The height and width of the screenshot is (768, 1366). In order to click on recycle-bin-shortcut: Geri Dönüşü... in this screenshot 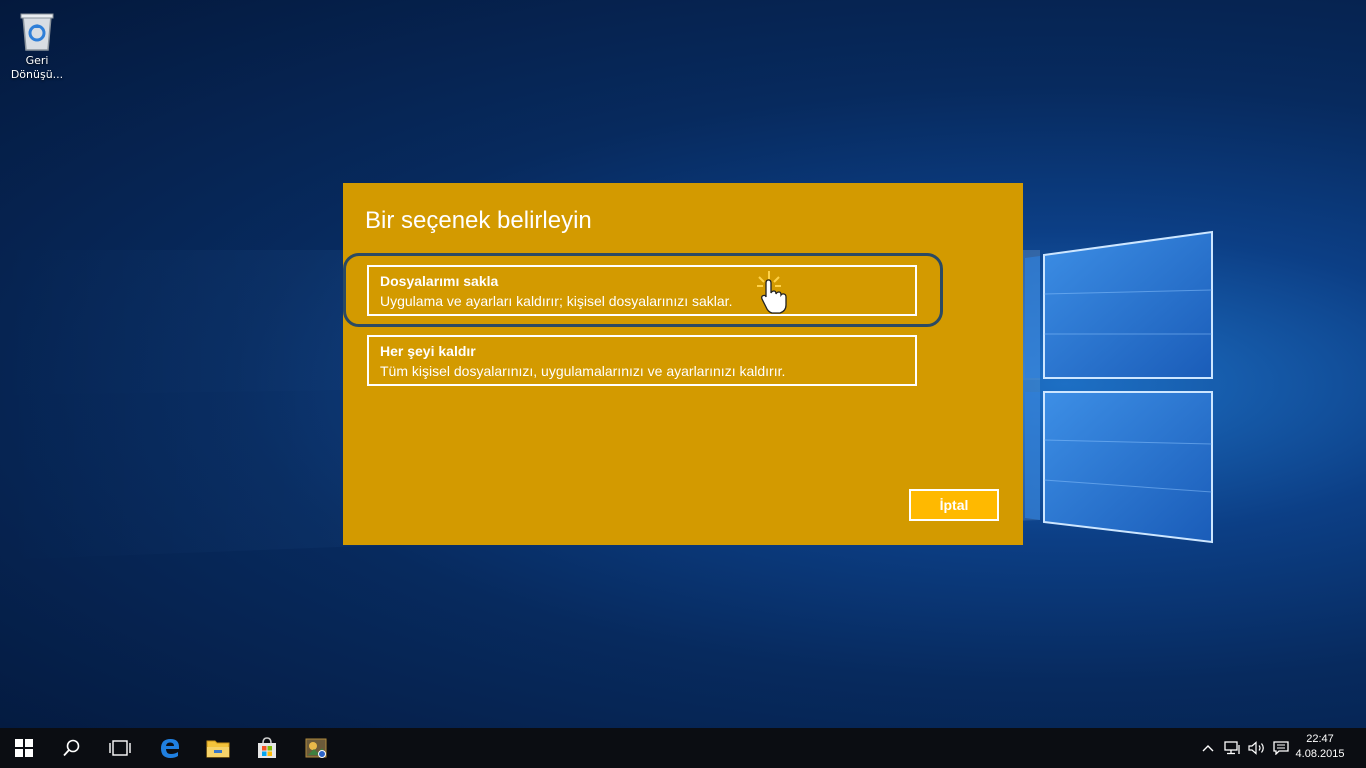, I will do `click(37, 45)`.